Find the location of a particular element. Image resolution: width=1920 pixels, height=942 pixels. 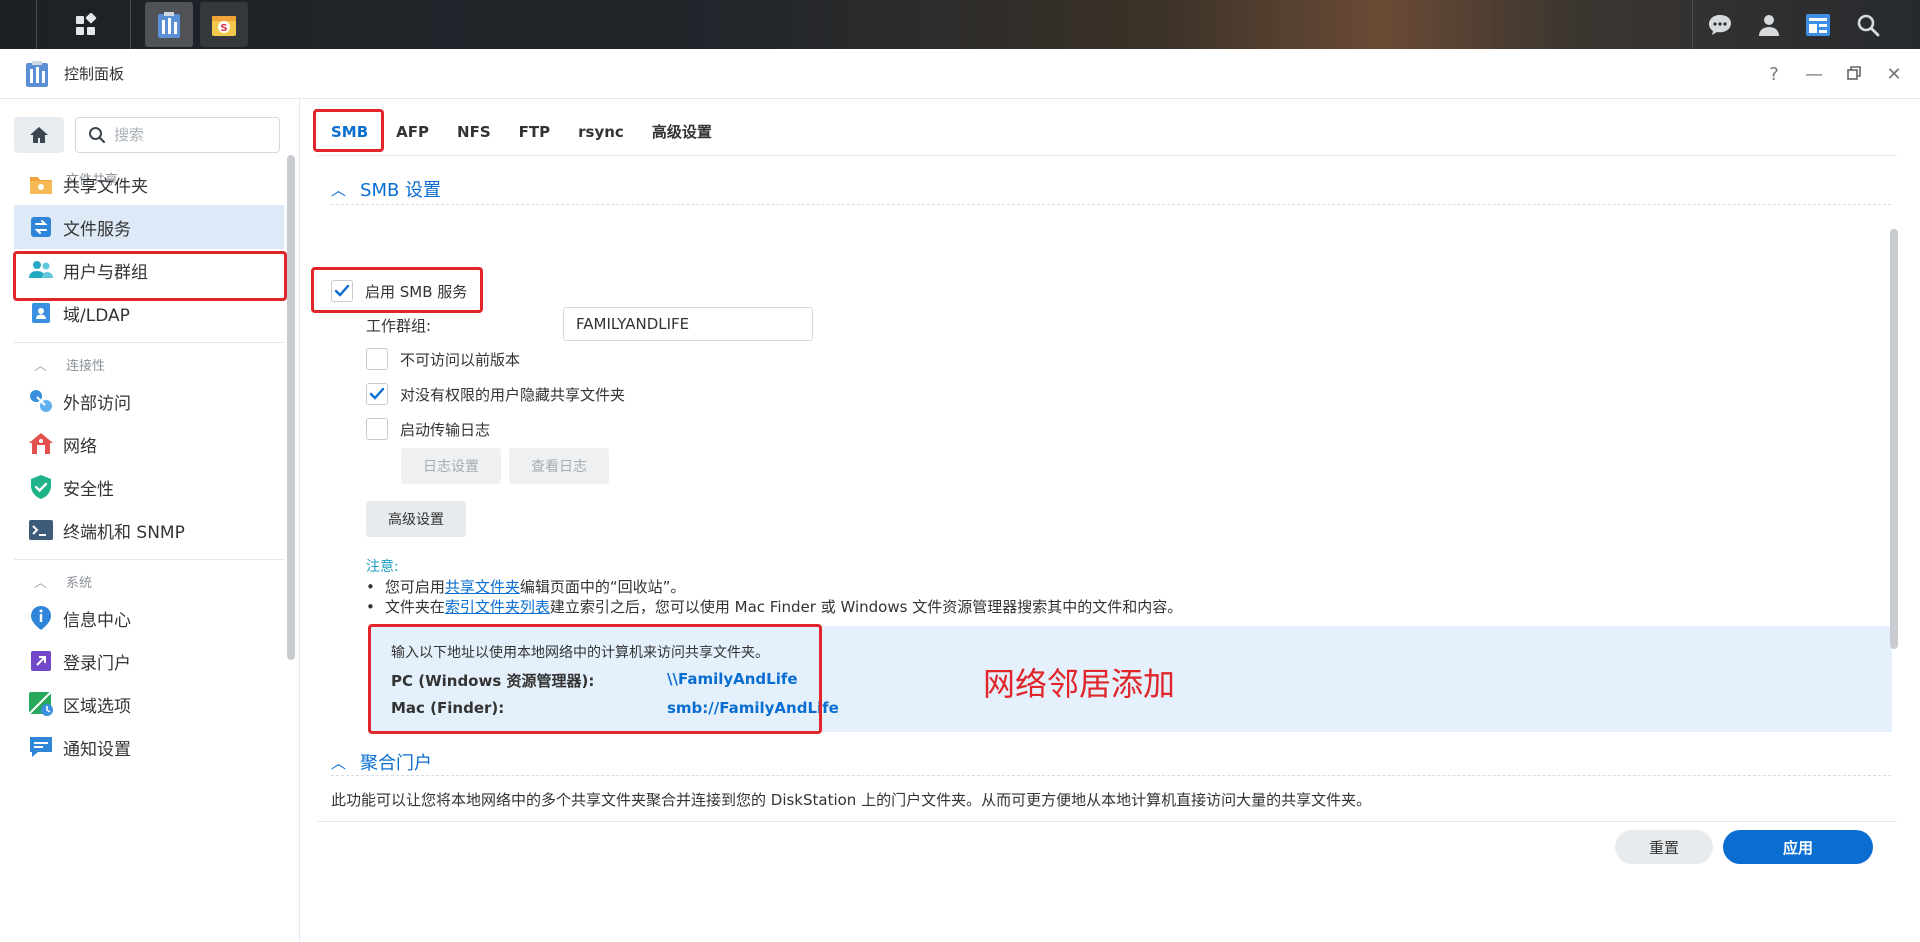

main-menu-icon is located at coordinates (86, 24).